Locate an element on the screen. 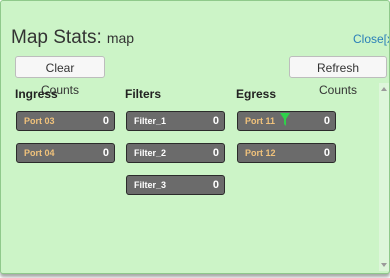 The width and height of the screenshot is (390, 278). close-link: Close[x is located at coordinates (371, 39).